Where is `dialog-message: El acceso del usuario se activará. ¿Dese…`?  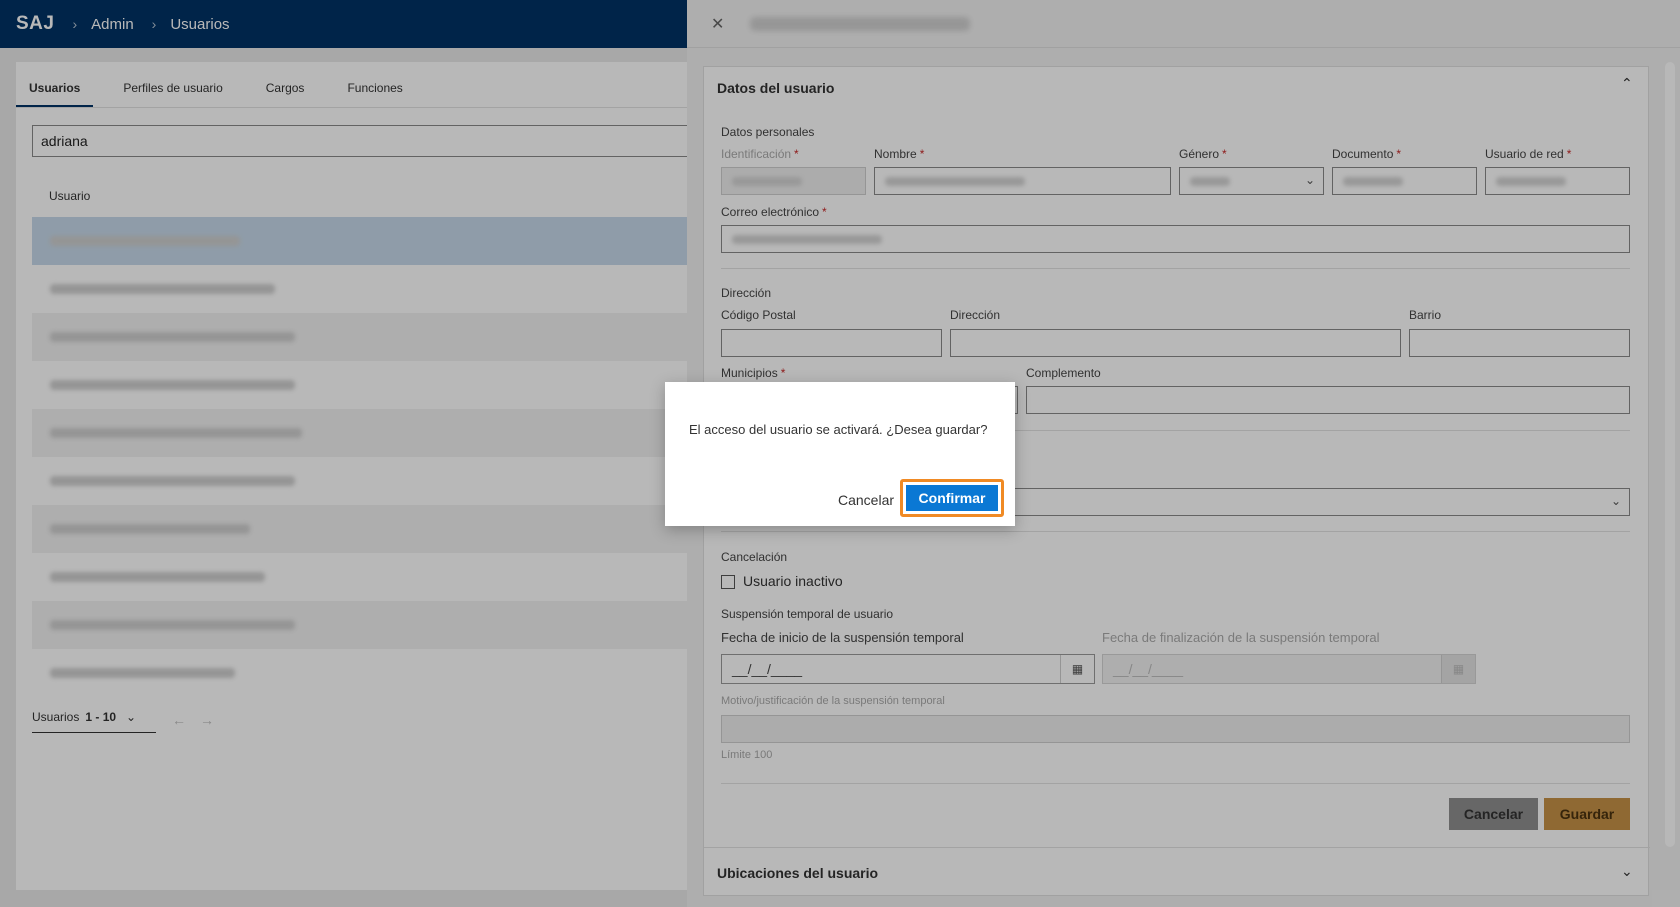 dialog-message: El acceso del usuario se activará. ¿Dese… is located at coordinates (838, 429).